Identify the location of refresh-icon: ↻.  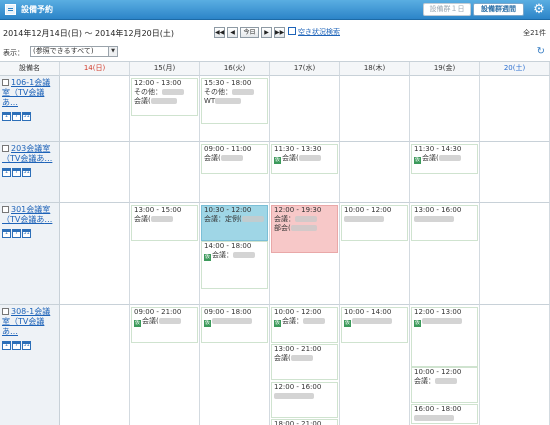
(541, 51).